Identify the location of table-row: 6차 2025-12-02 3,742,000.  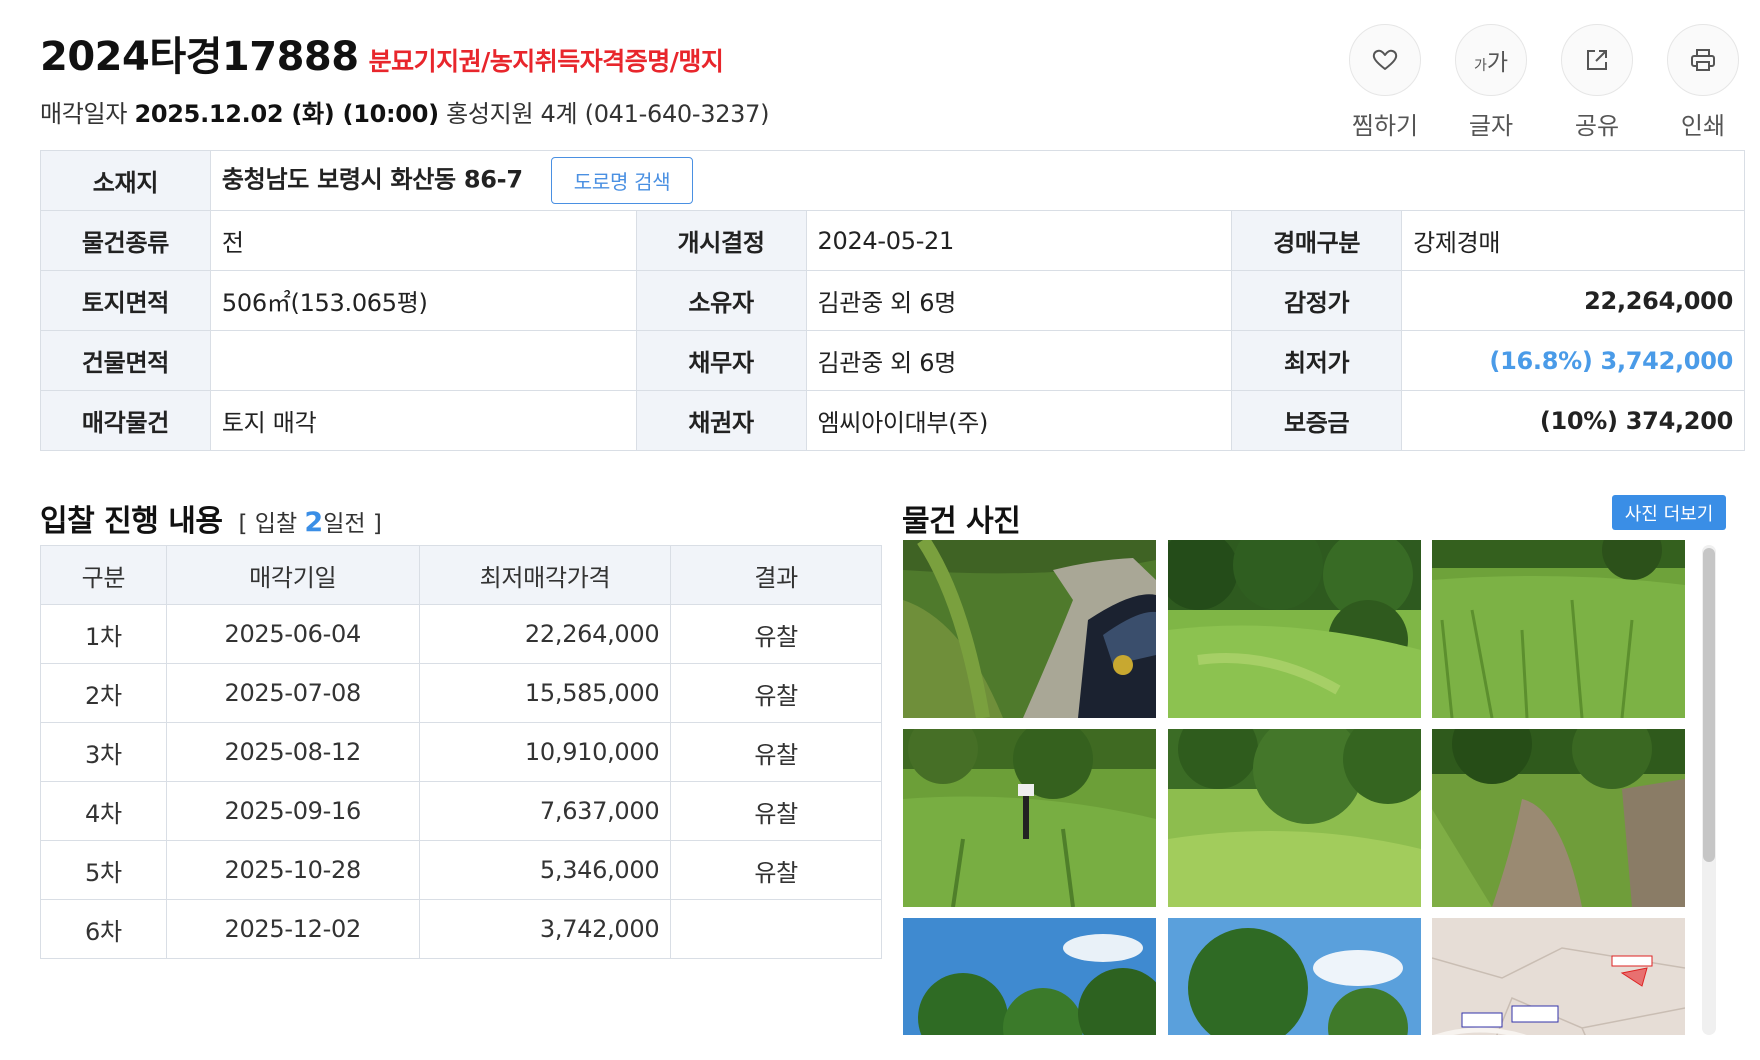
(461, 929).